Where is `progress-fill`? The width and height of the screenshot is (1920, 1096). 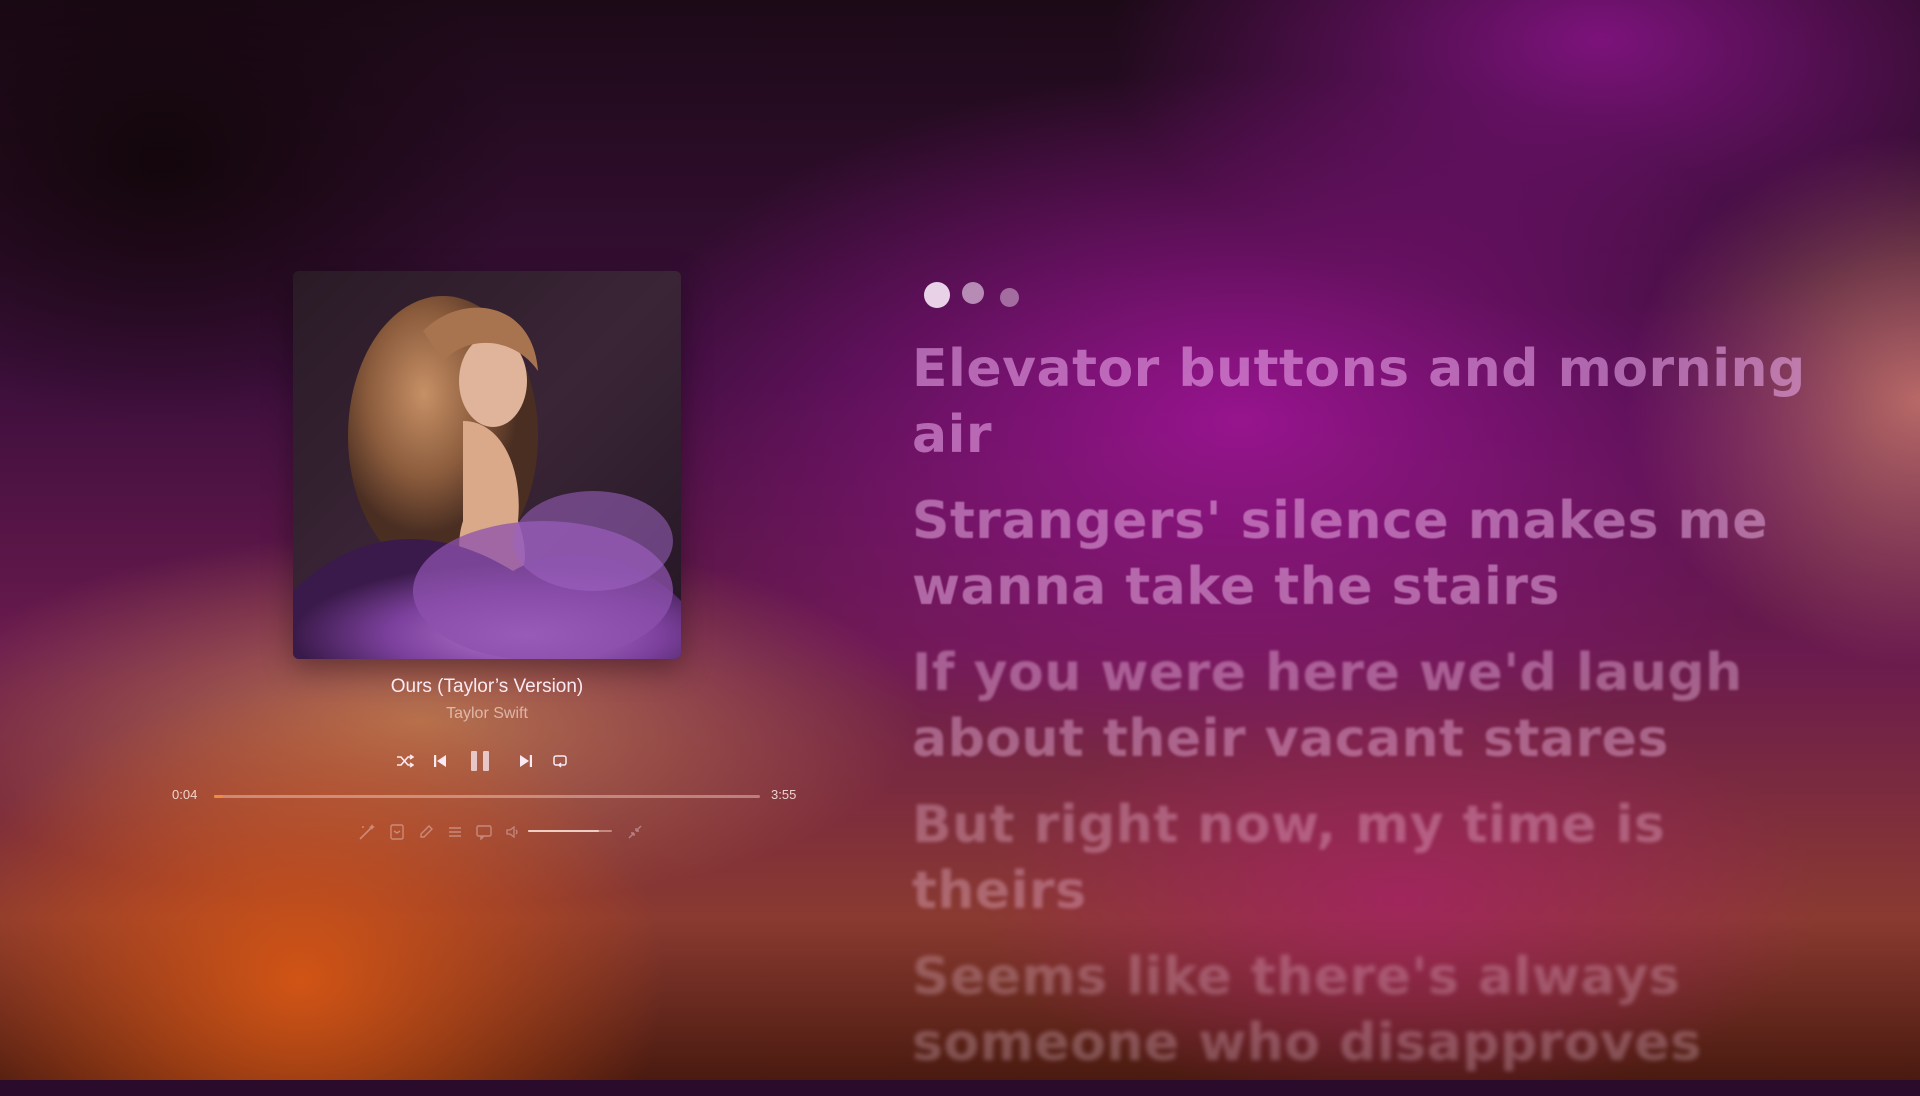
progress-fill is located at coordinates (219, 796).